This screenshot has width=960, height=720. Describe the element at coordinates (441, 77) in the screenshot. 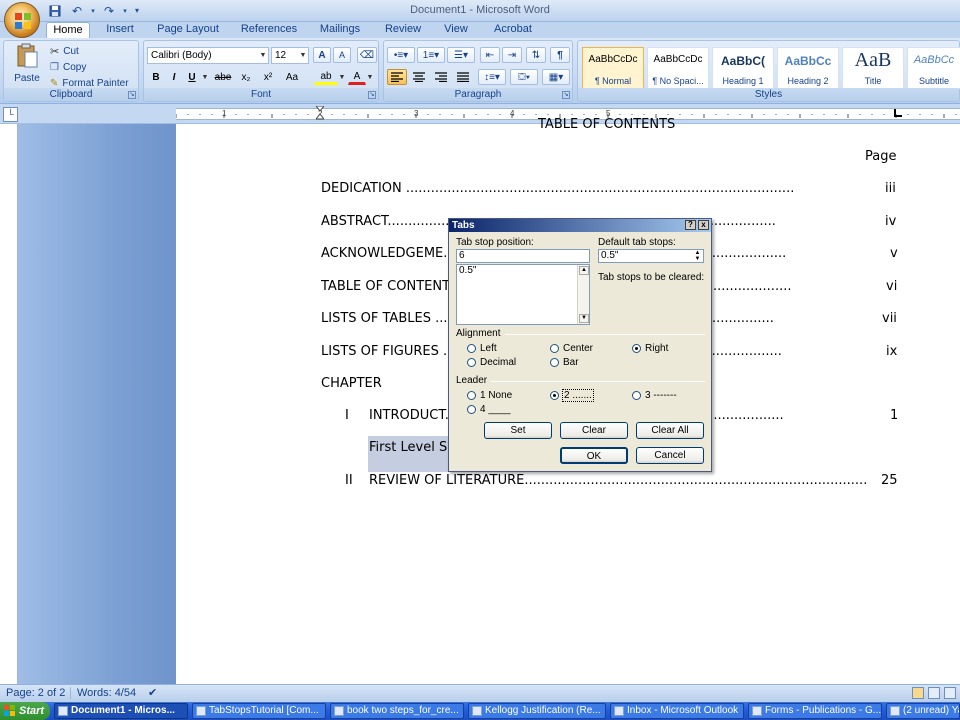

I see `align-right-button` at that location.